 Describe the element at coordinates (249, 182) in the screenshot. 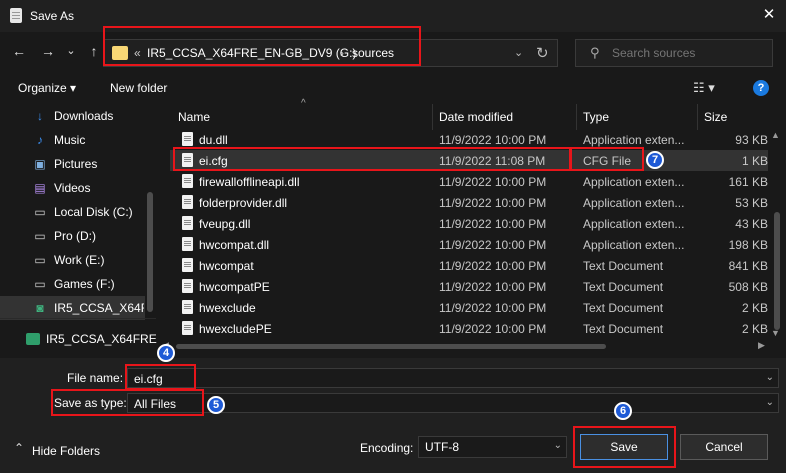

I see `file-name: firewallofflineapi.dll` at that location.